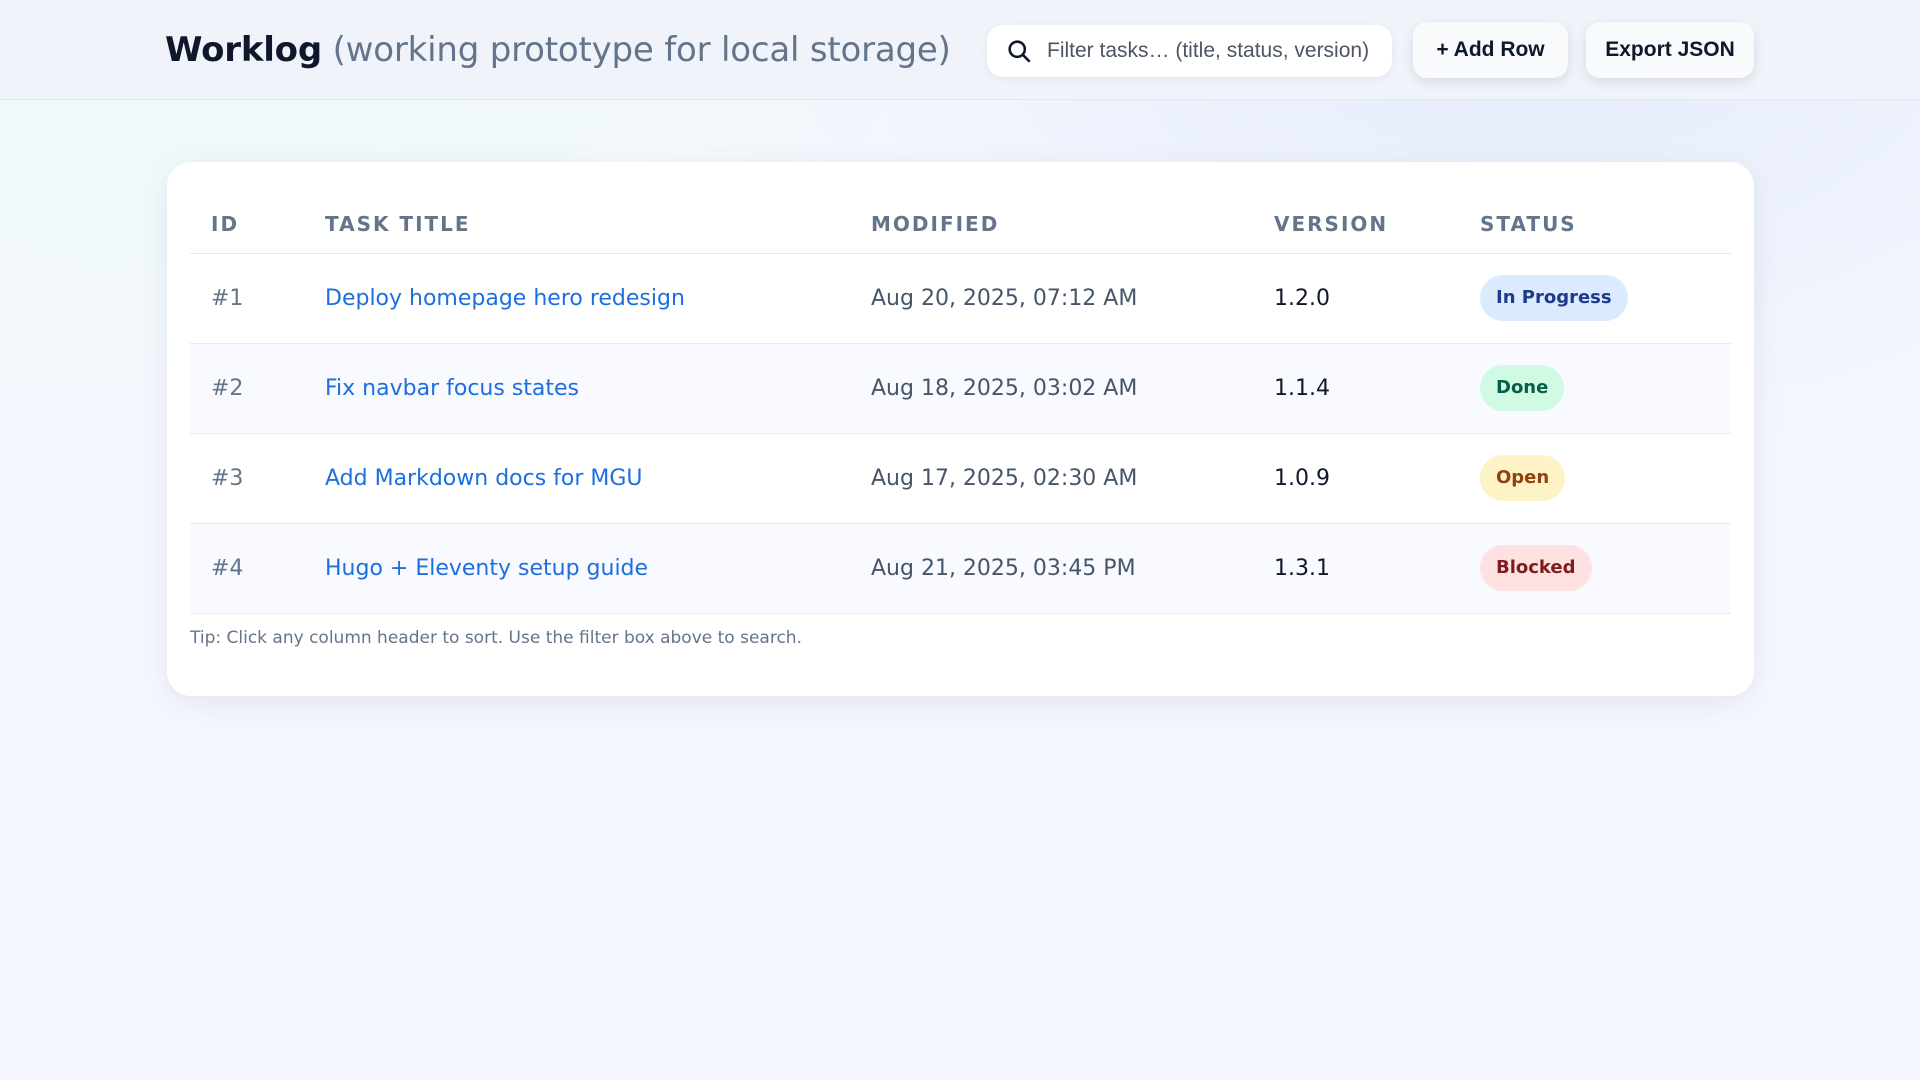  I want to click on task-id: #3, so click(257, 478).